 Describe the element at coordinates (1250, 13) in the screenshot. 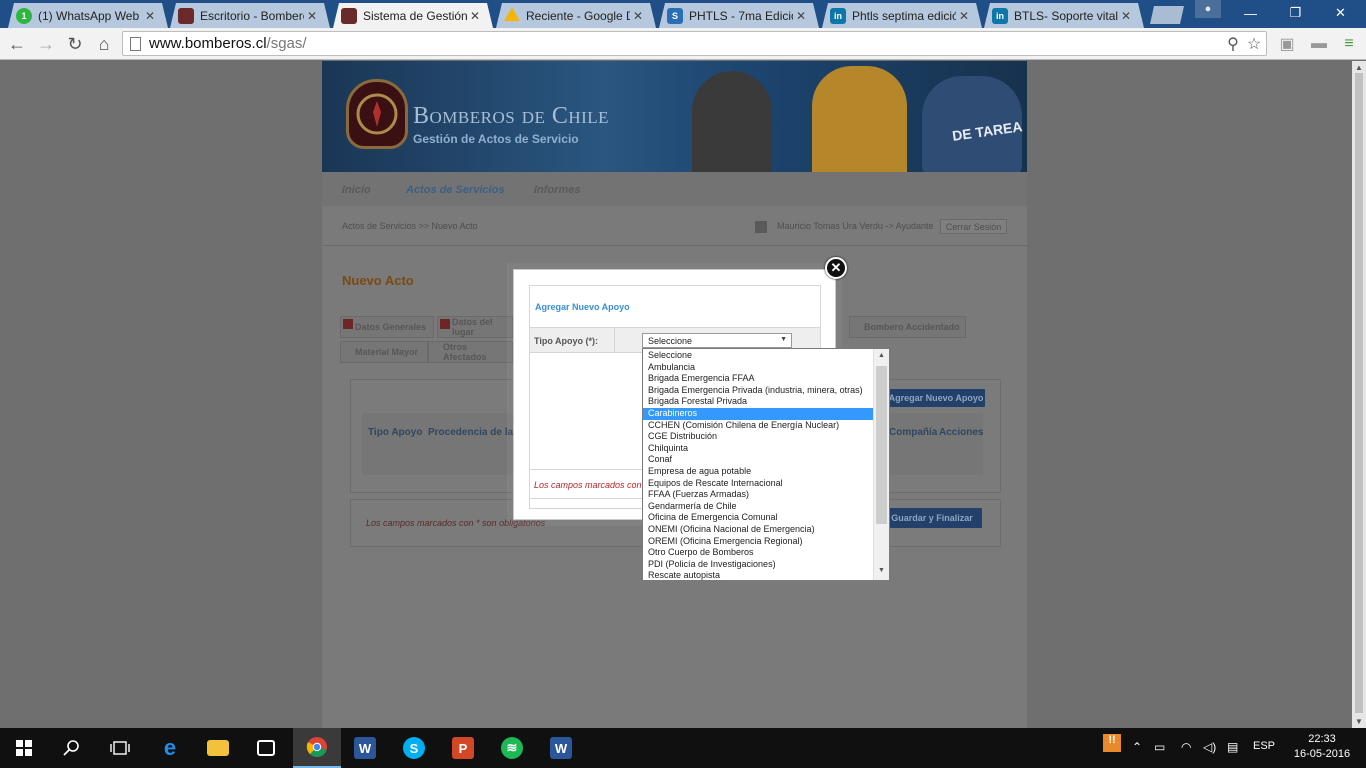

I see `minimize-icon: —` at that location.